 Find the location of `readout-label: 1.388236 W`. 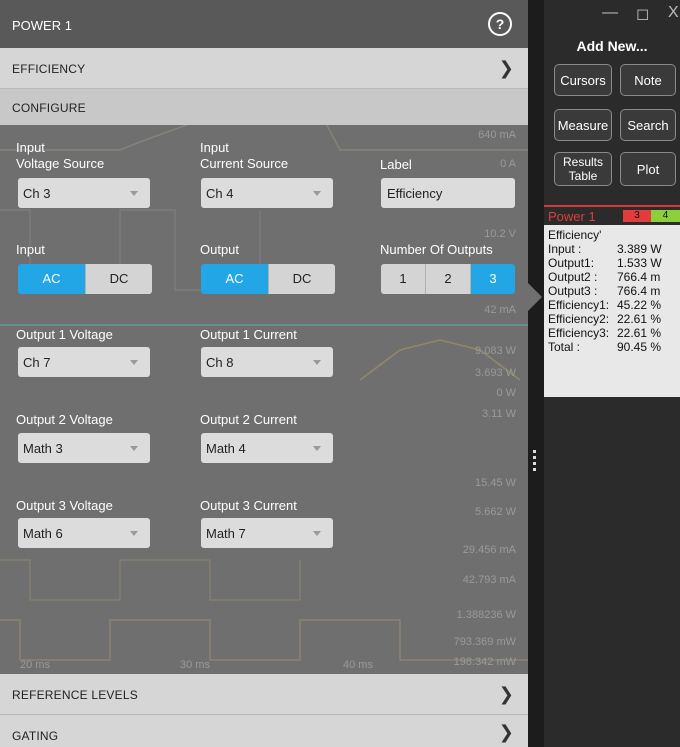

readout-label: 1.388236 W is located at coordinates (487, 615).